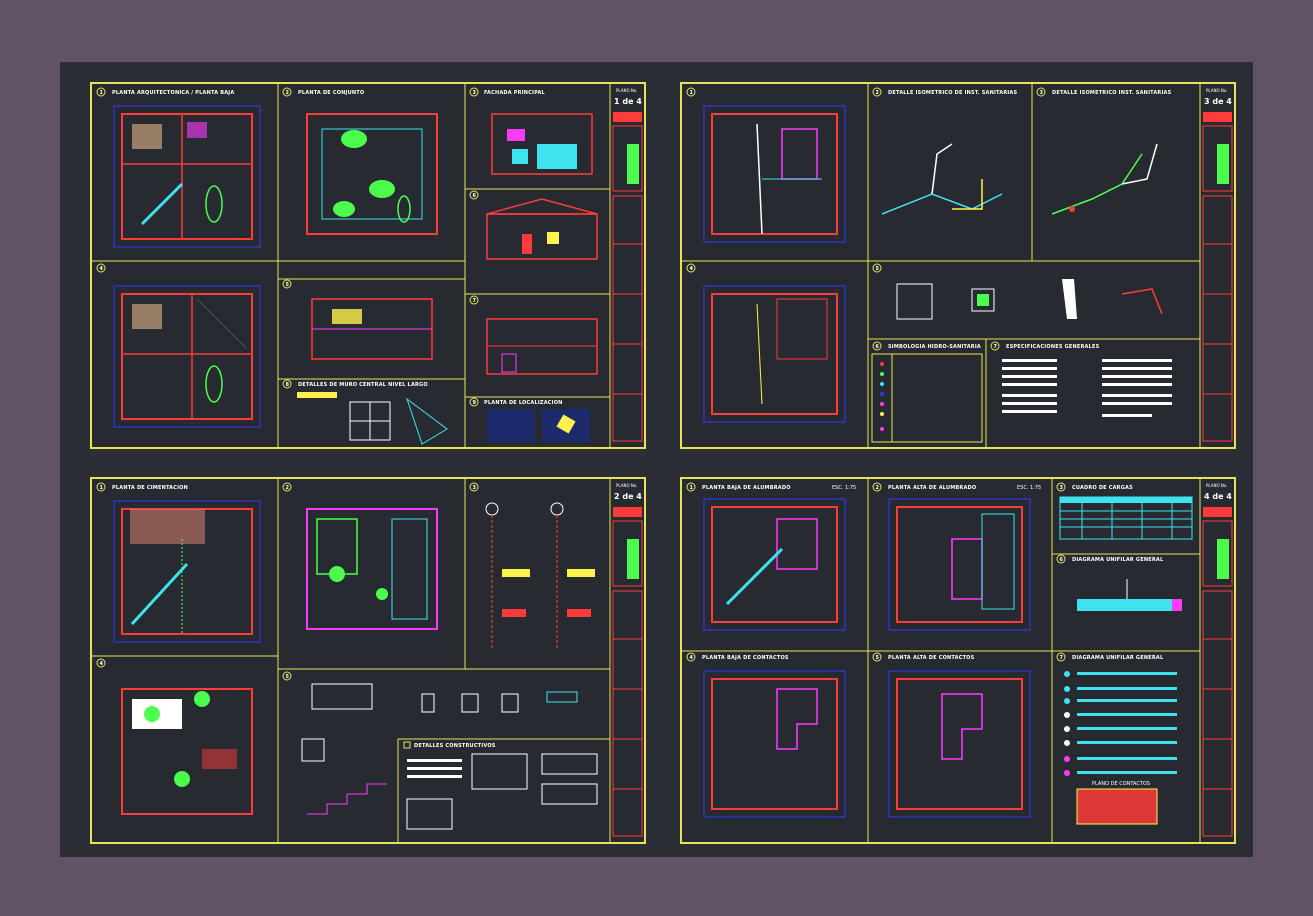 The width and height of the screenshot is (1313, 916). What do you see at coordinates (455, 746) in the screenshot?
I see `svg-text: DETALLES CONSTRUCTIVOS` at bounding box center [455, 746].